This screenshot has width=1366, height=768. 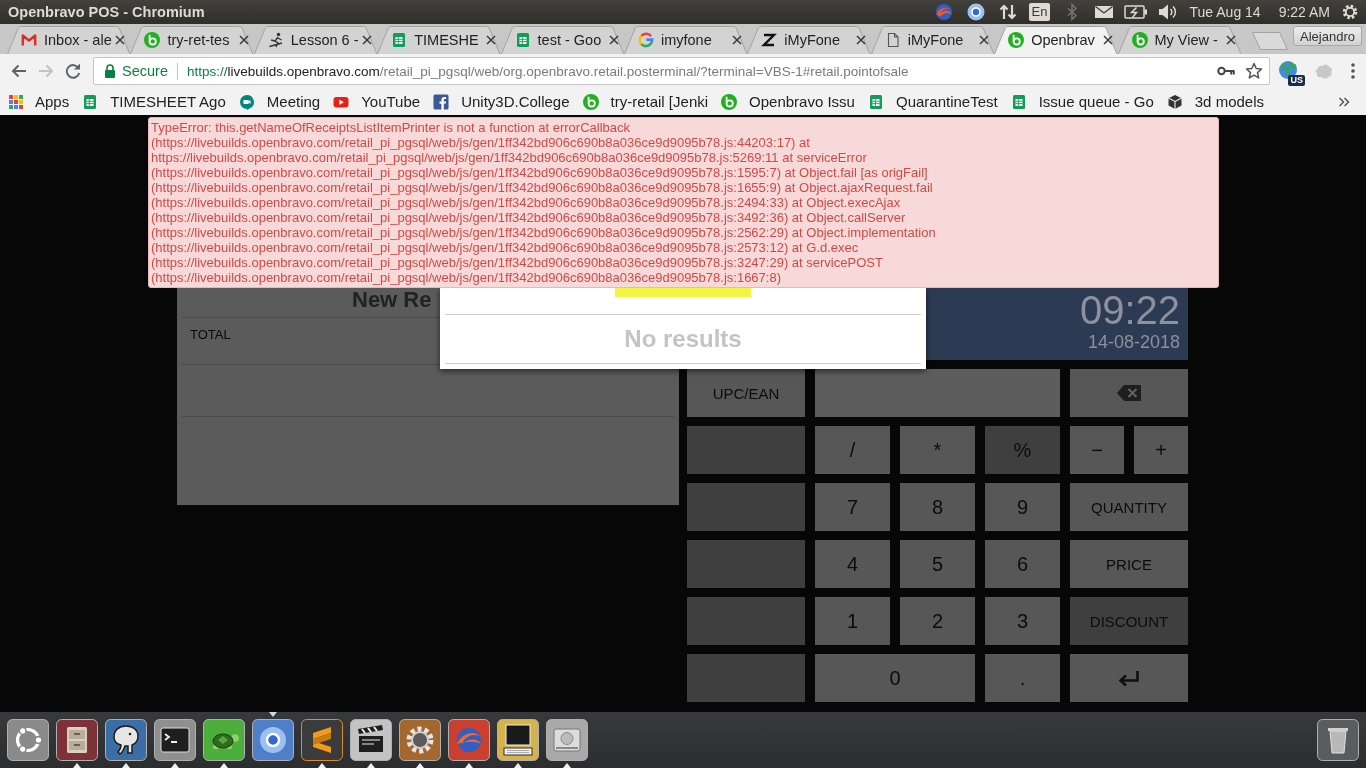 I want to click on browser-tab: Openbrav, so click(x=1056, y=40).